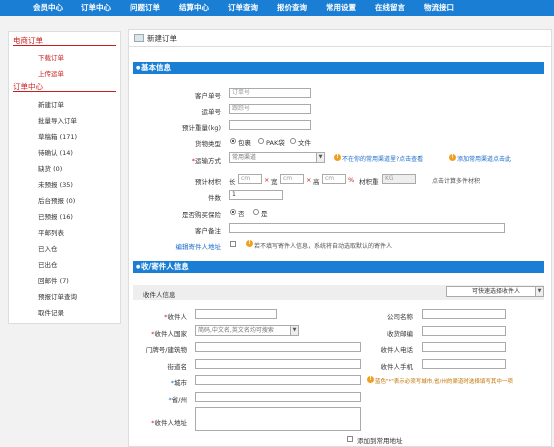 The image size is (554, 447). What do you see at coordinates (247, 330) in the screenshot?
I see `receiver-country-select: 简码,中文名,英文名均可搜索 ▼` at bounding box center [247, 330].